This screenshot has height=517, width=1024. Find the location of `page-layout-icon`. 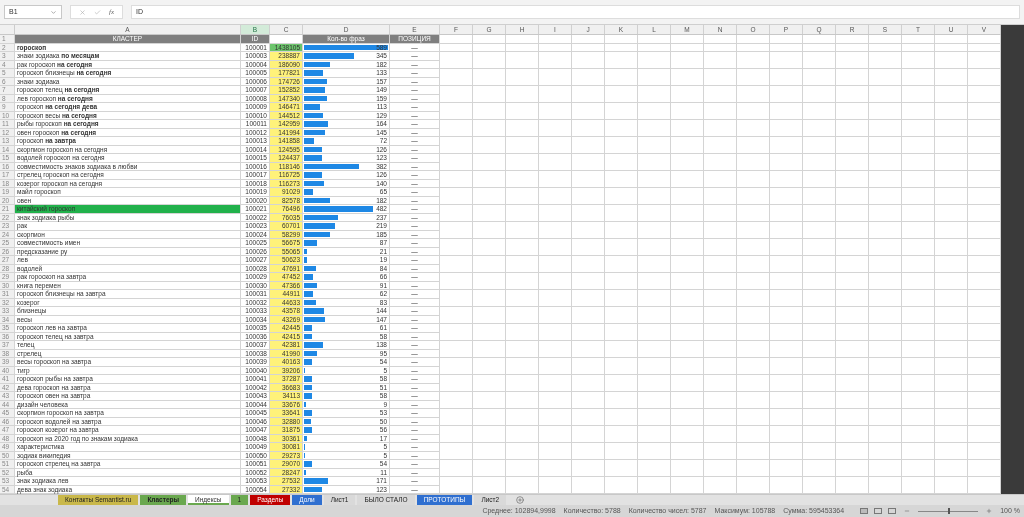

page-layout-icon is located at coordinates (878, 511).